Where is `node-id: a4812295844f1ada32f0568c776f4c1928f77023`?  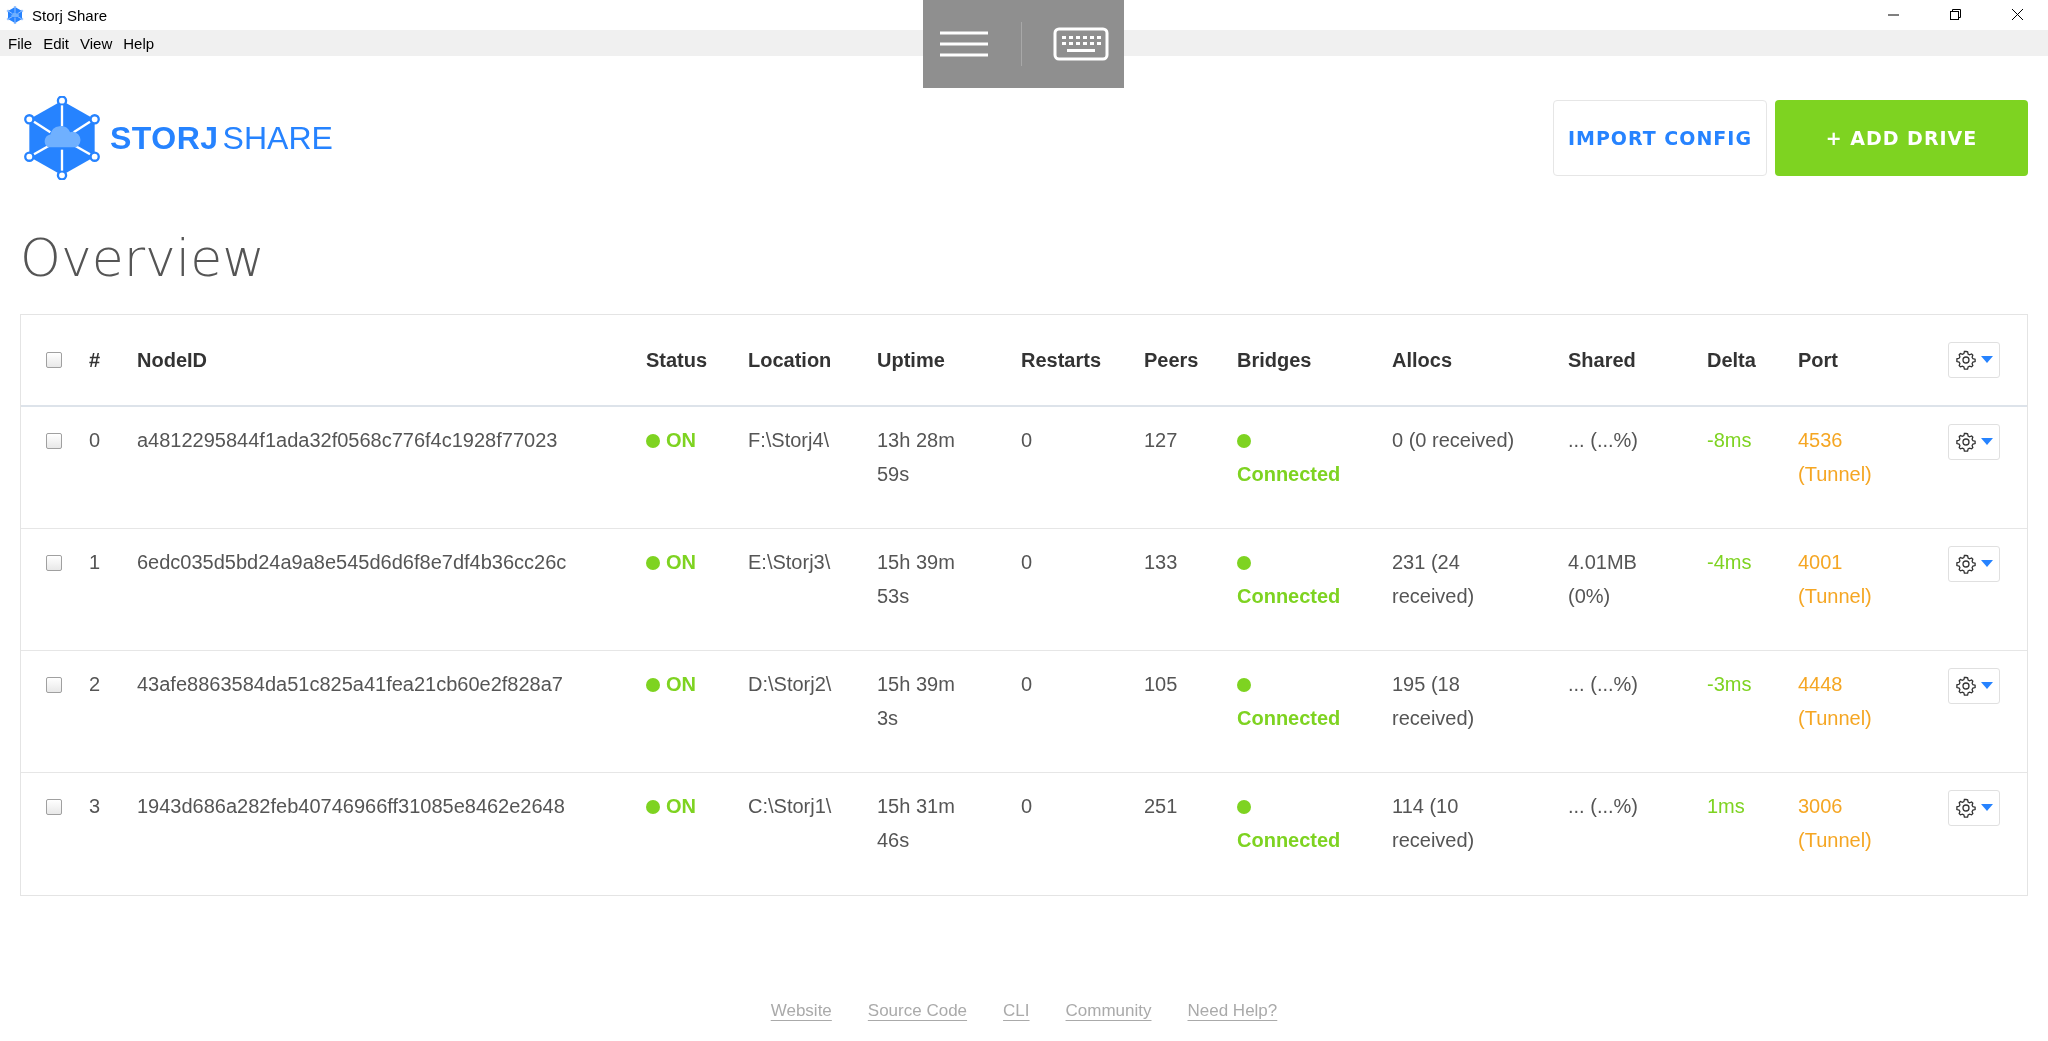
node-id: a4812295844f1ada32f0568c776f4c1928f77023 is located at coordinates (347, 440).